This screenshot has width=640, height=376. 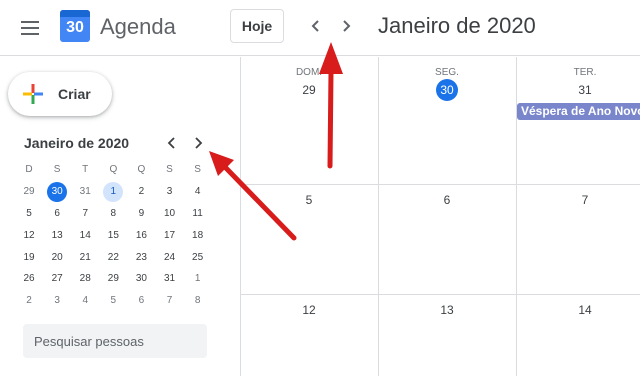 I want to click on mini-day-cell: 18, so click(x=198, y=235).